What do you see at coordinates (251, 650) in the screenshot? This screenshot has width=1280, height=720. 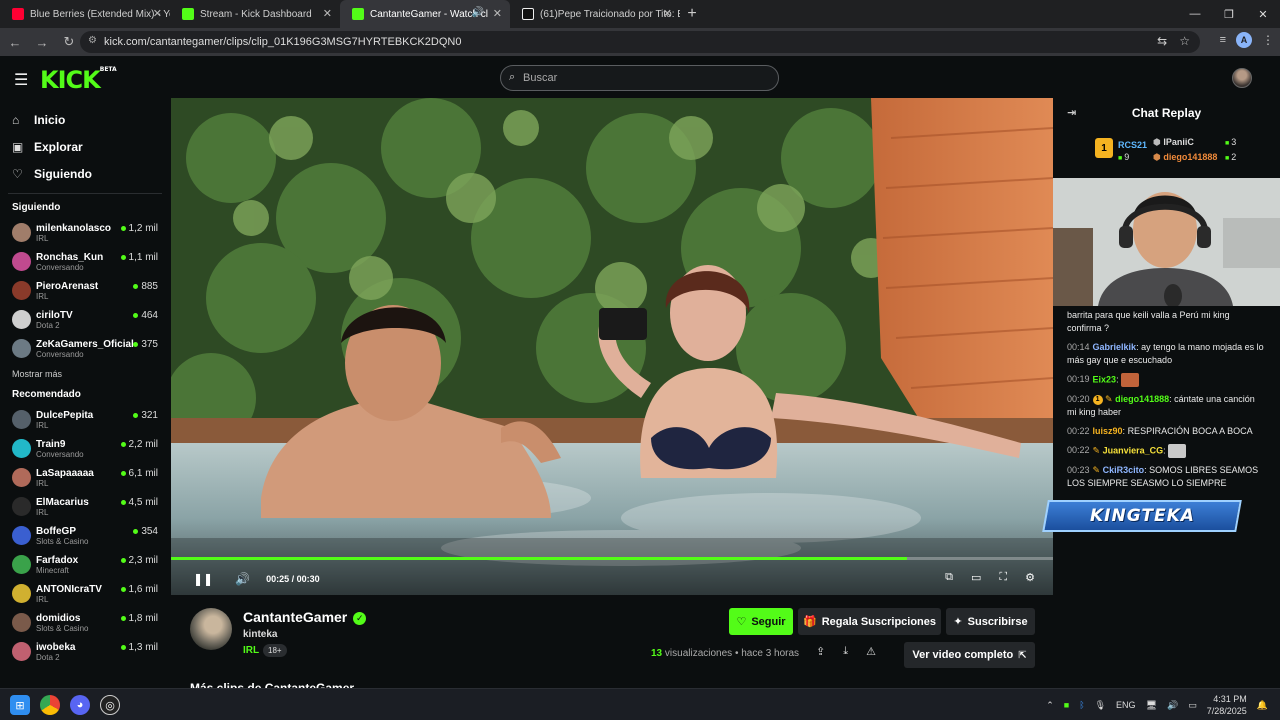 I see `category-link: IRL` at bounding box center [251, 650].